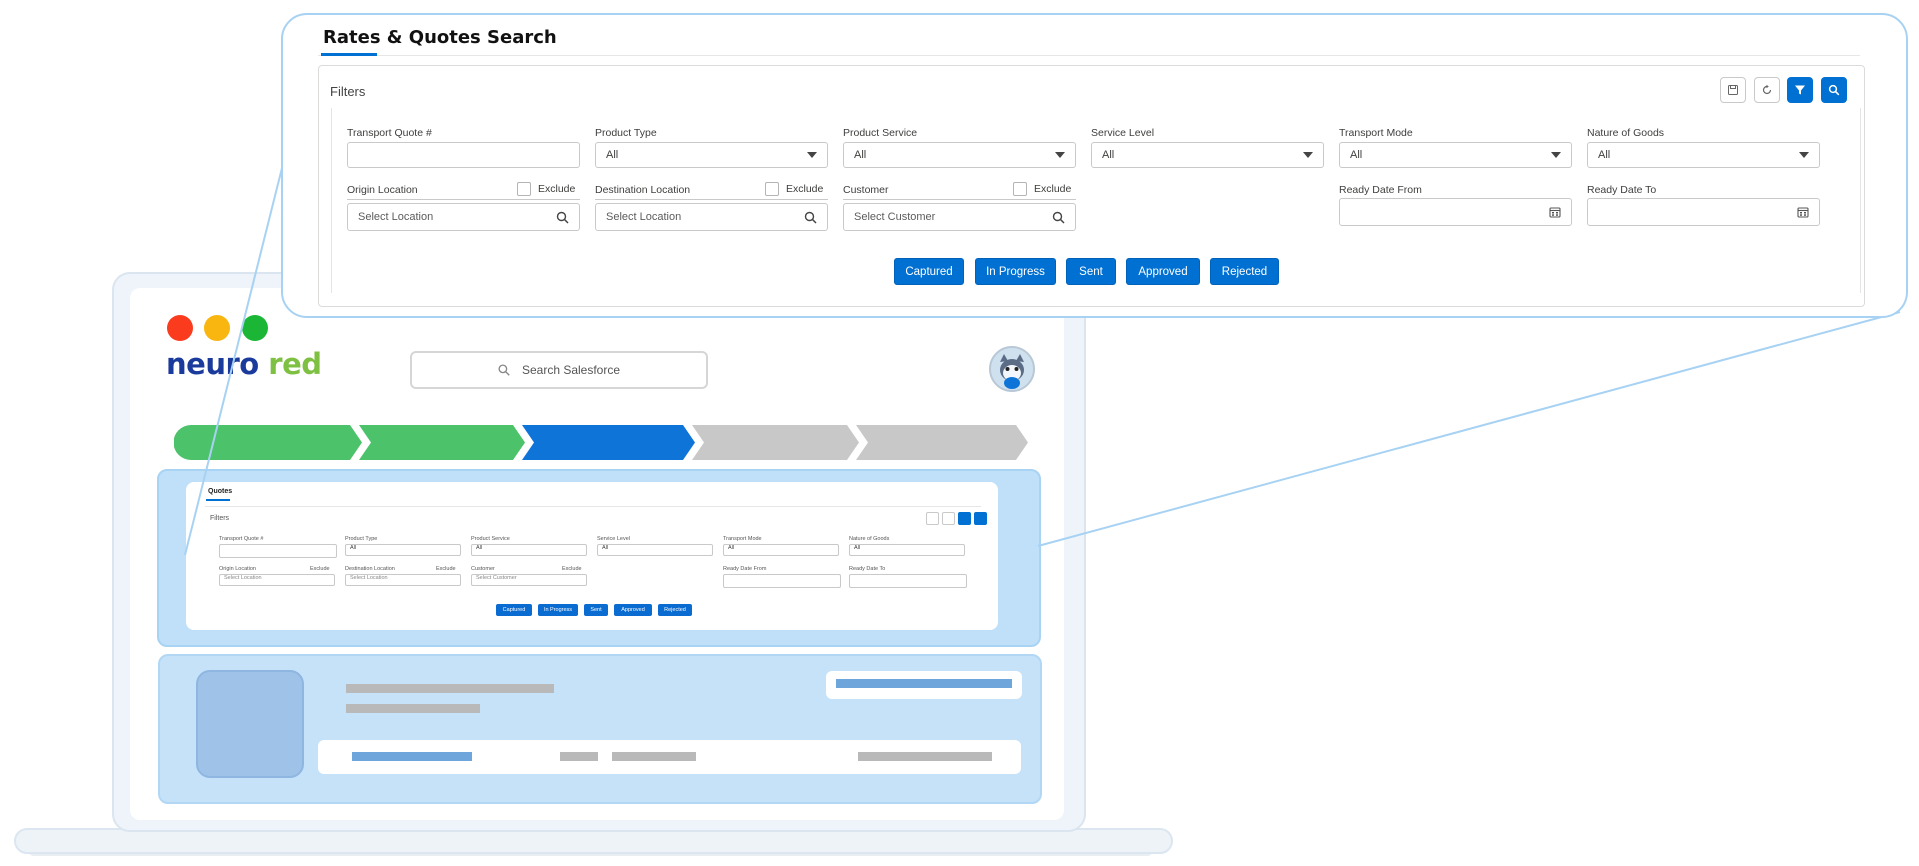 This screenshot has width=1919, height=866. What do you see at coordinates (396, 217) in the screenshot?
I see `origin-location-placeholder: Select Location` at bounding box center [396, 217].